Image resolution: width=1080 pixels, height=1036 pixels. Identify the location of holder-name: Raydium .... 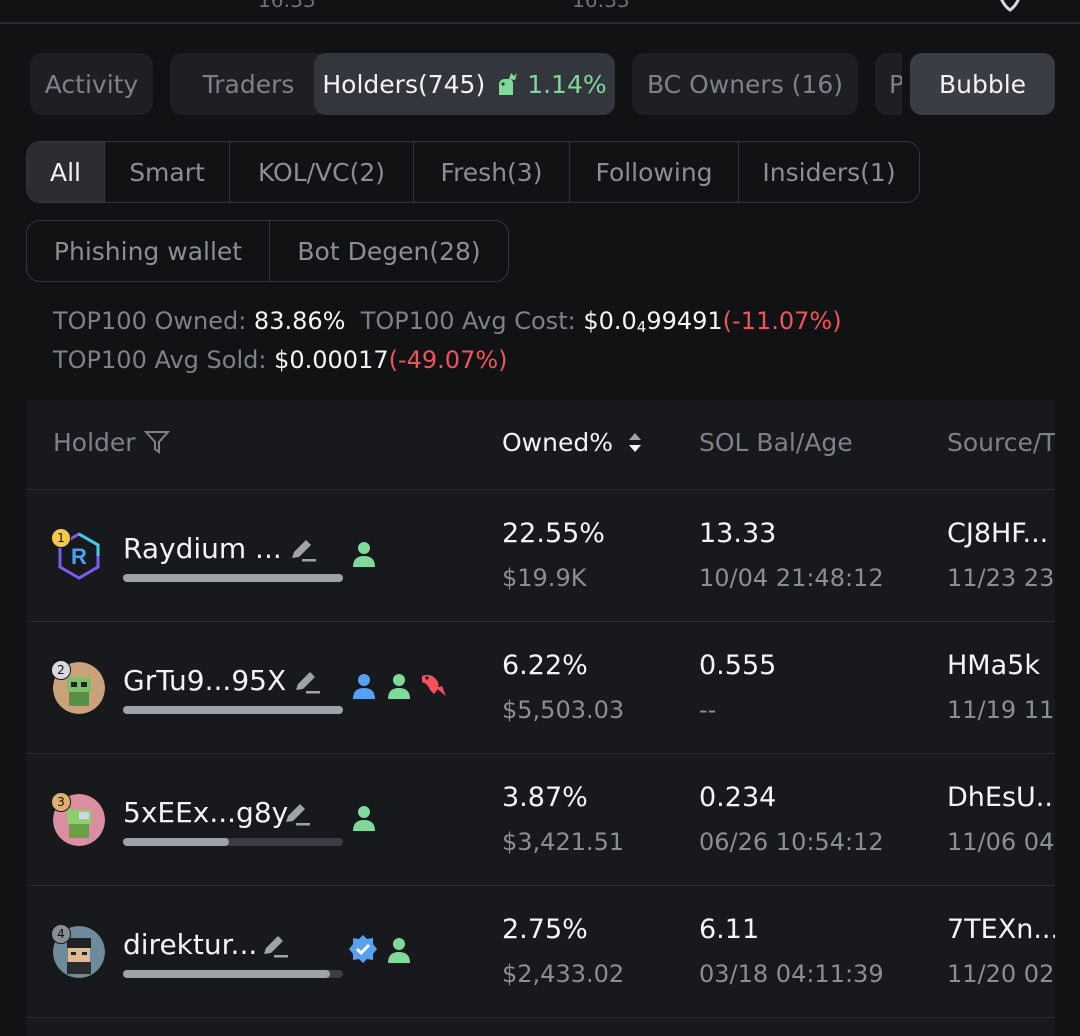
(202, 548).